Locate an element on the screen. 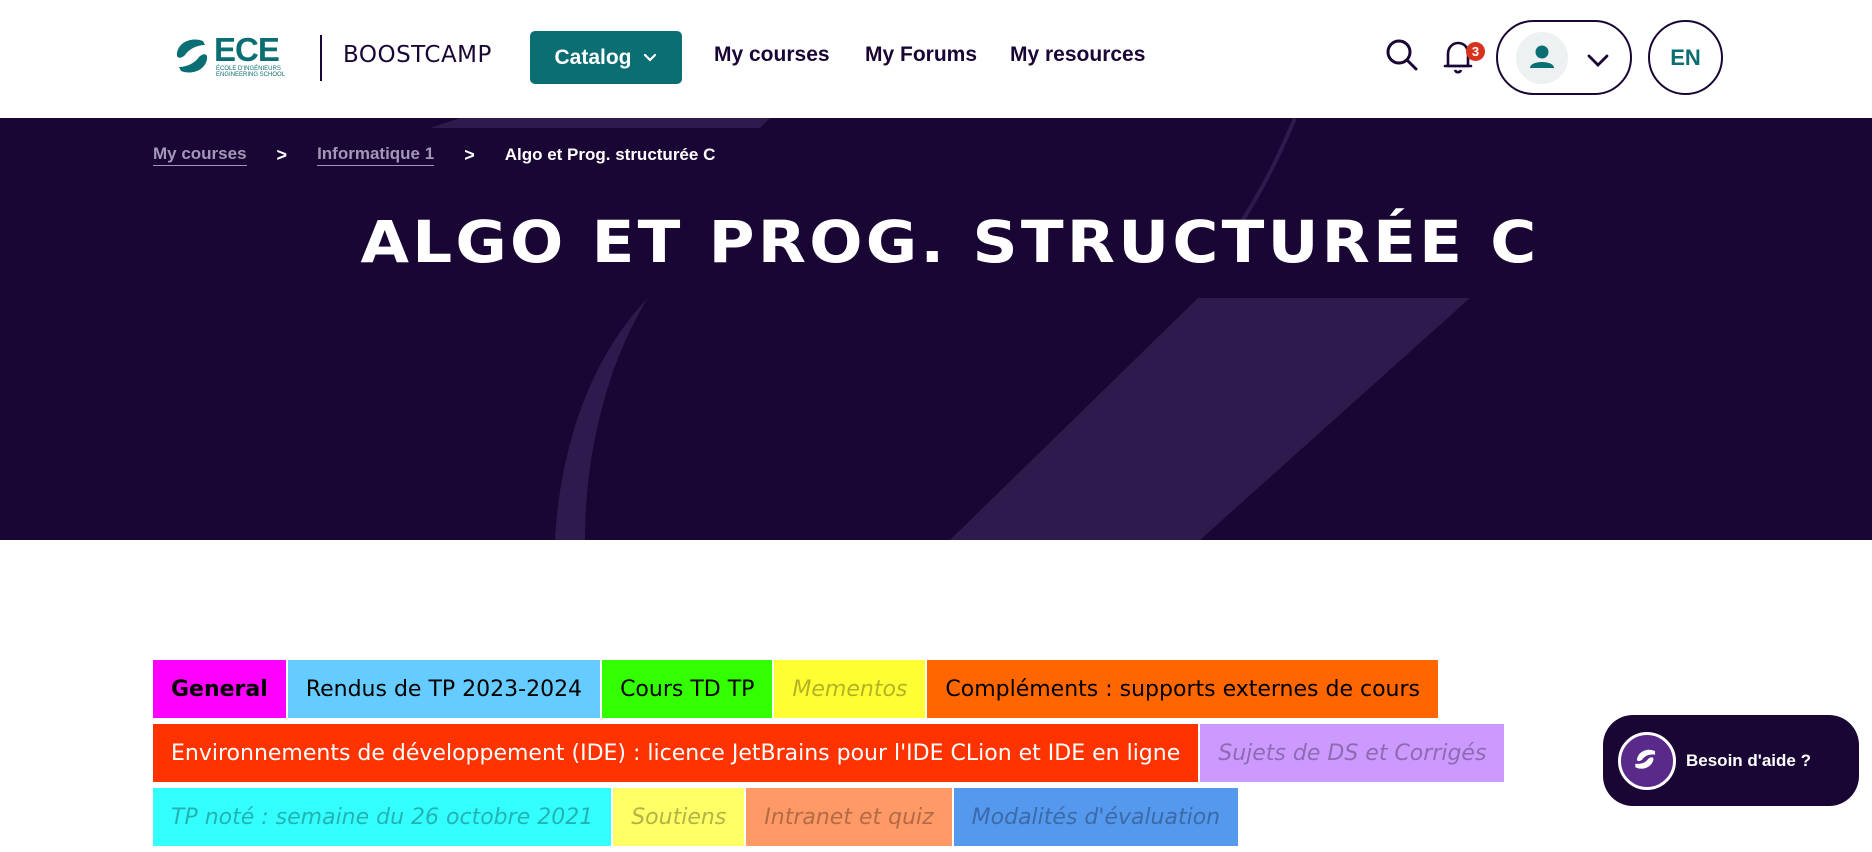 This screenshot has width=1872, height=852. breadcrumb-my-courses: My courses is located at coordinates (200, 155).